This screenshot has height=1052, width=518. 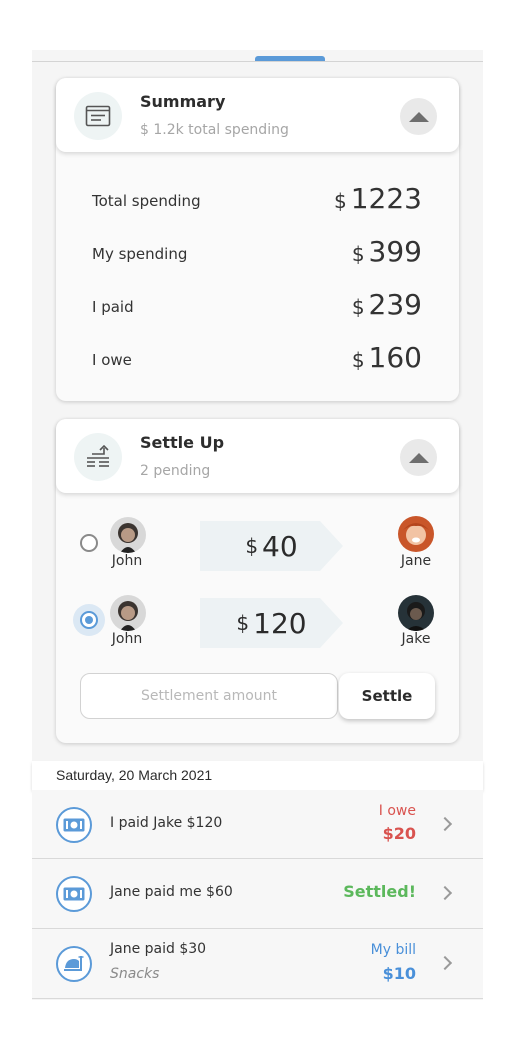 What do you see at coordinates (399, 973) in the screenshot?
I see `transaction-amount: $10` at bounding box center [399, 973].